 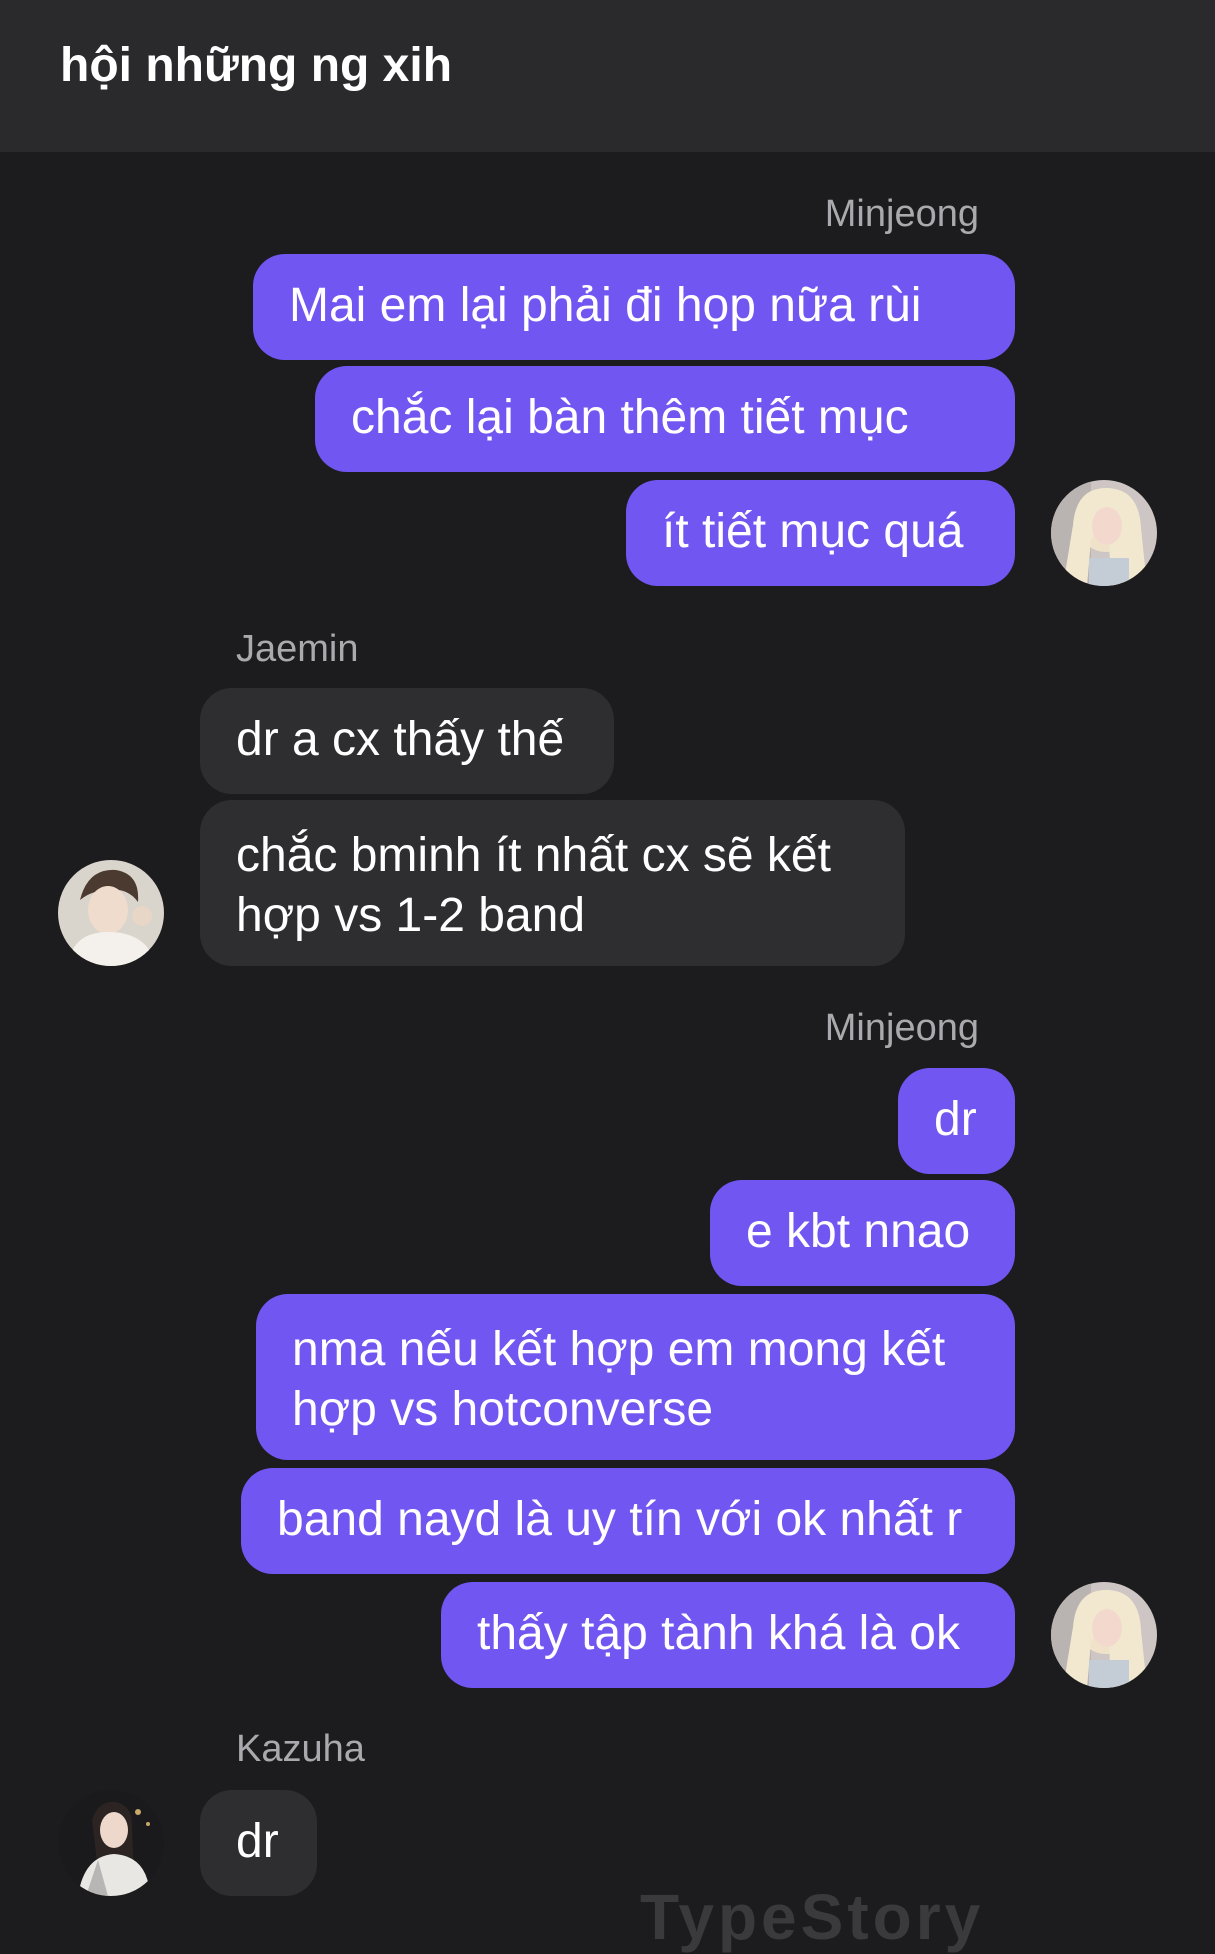 What do you see at coordinates (728, 1635) in the screenshot?
I see `message-bubble: thấy tập tành khá là ok` at bounding box center [728, 1635].